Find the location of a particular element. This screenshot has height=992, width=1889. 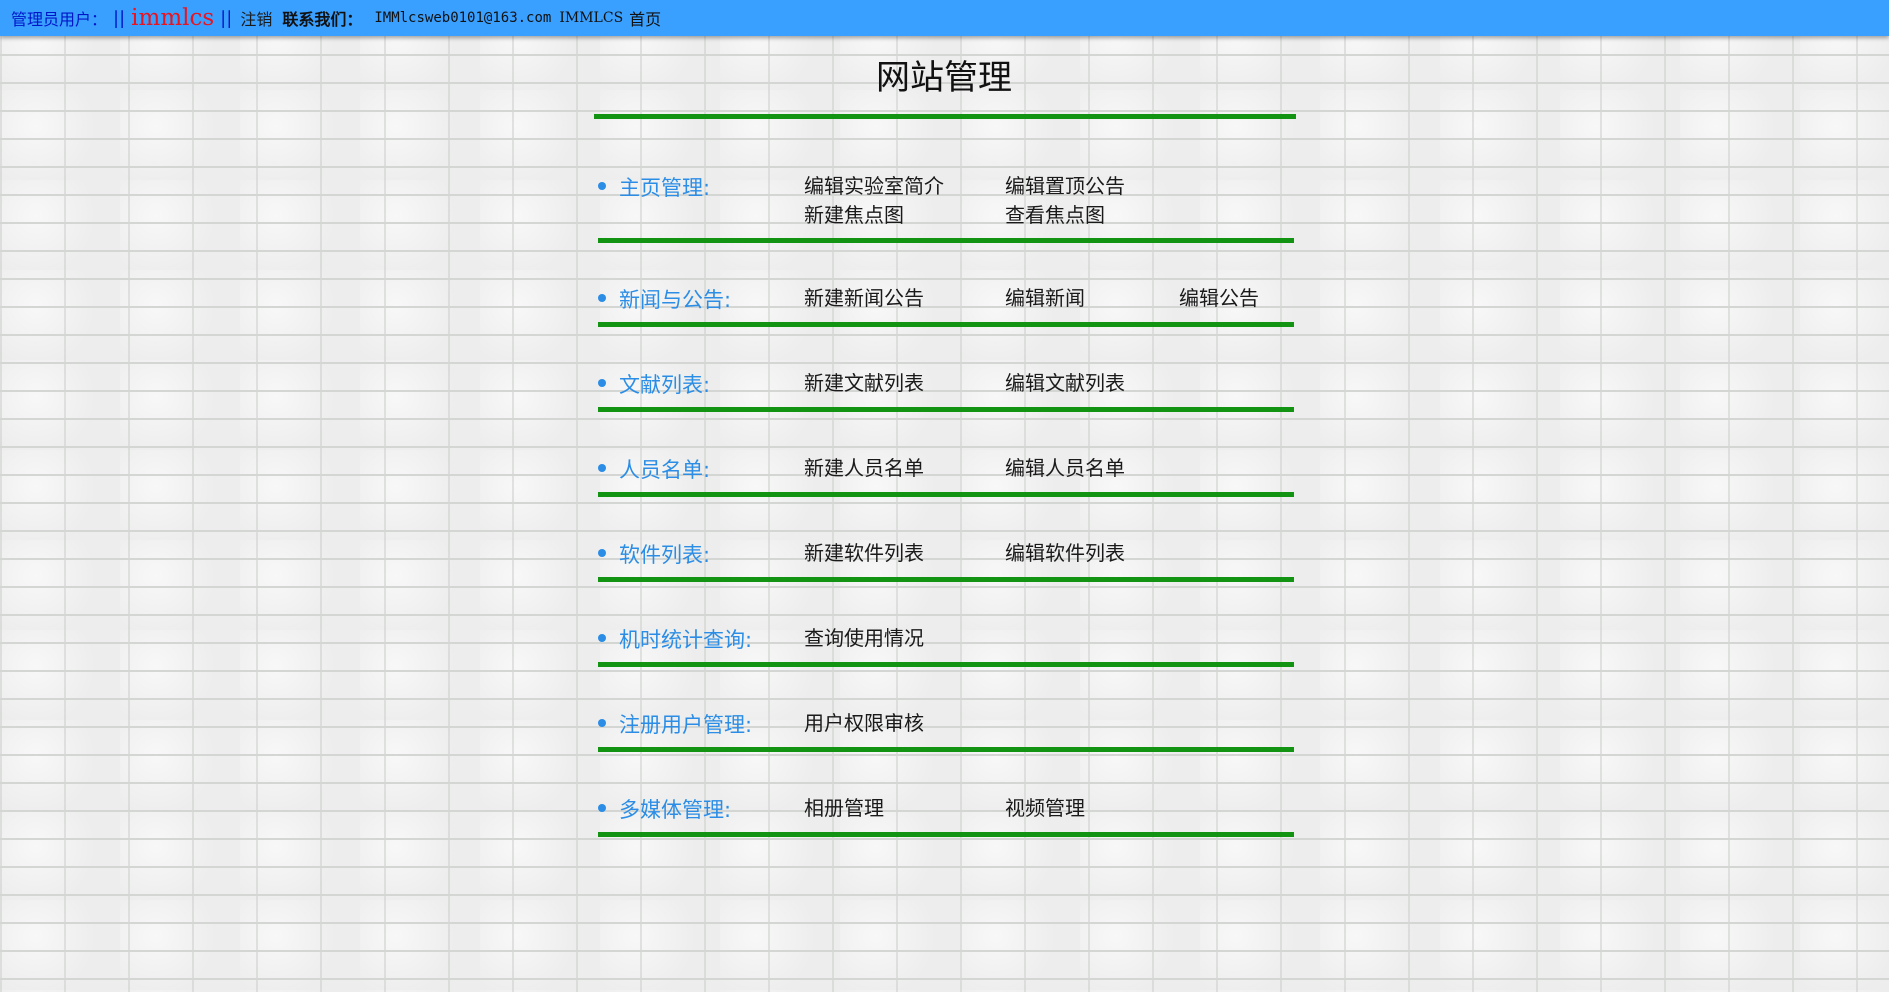

link-edit-software: 编辑软件列表 is located at coordinates (1065, 551).